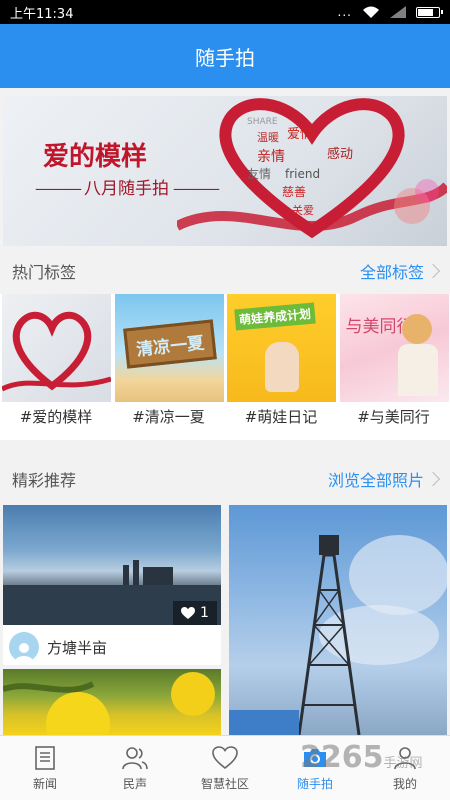 The image size is (450, 800). Describe the element at coordinates (281, 417) in the screenshot. I see `tag-label: #萌娃日记` at that location.